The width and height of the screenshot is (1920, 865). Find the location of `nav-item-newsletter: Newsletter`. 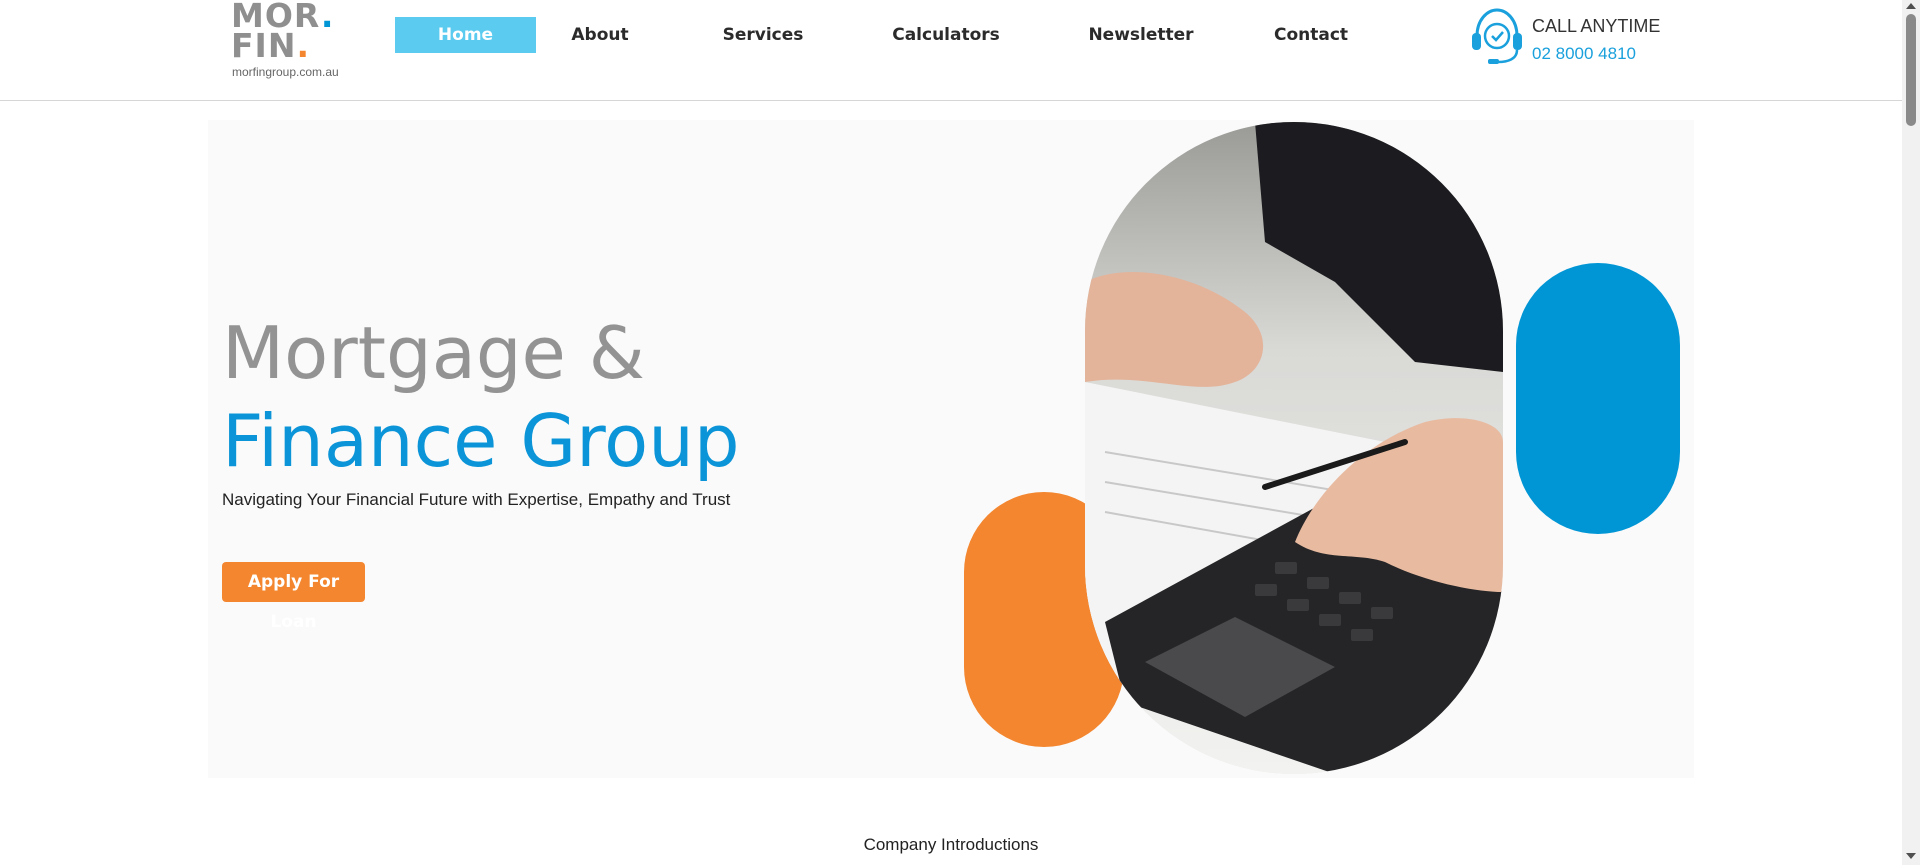

nav-item-newsletter: Newsletter is located at coordinates (1141, 35).